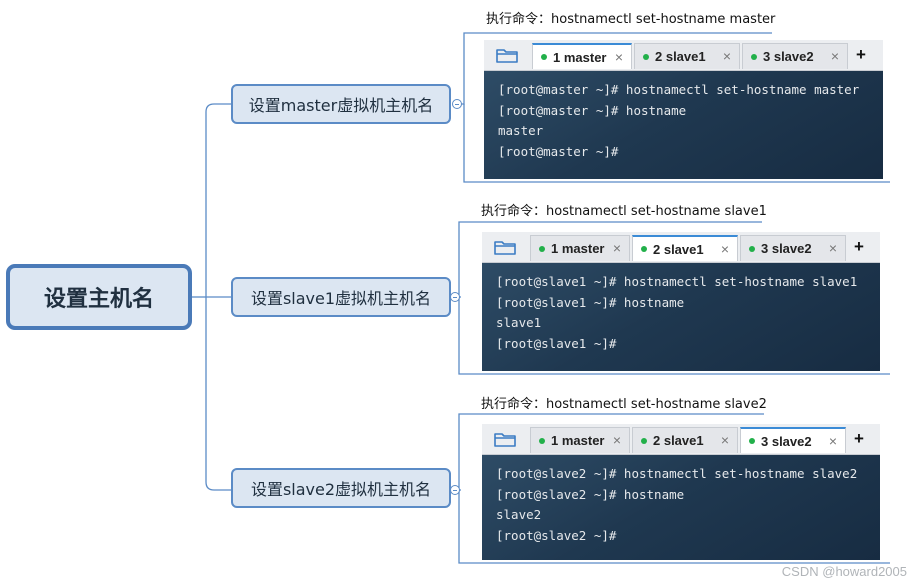 Image resolution: width=921 pixels, height=585 pixels. I want to click on terminal-line: [root@master ~]#, so click(558, 151).